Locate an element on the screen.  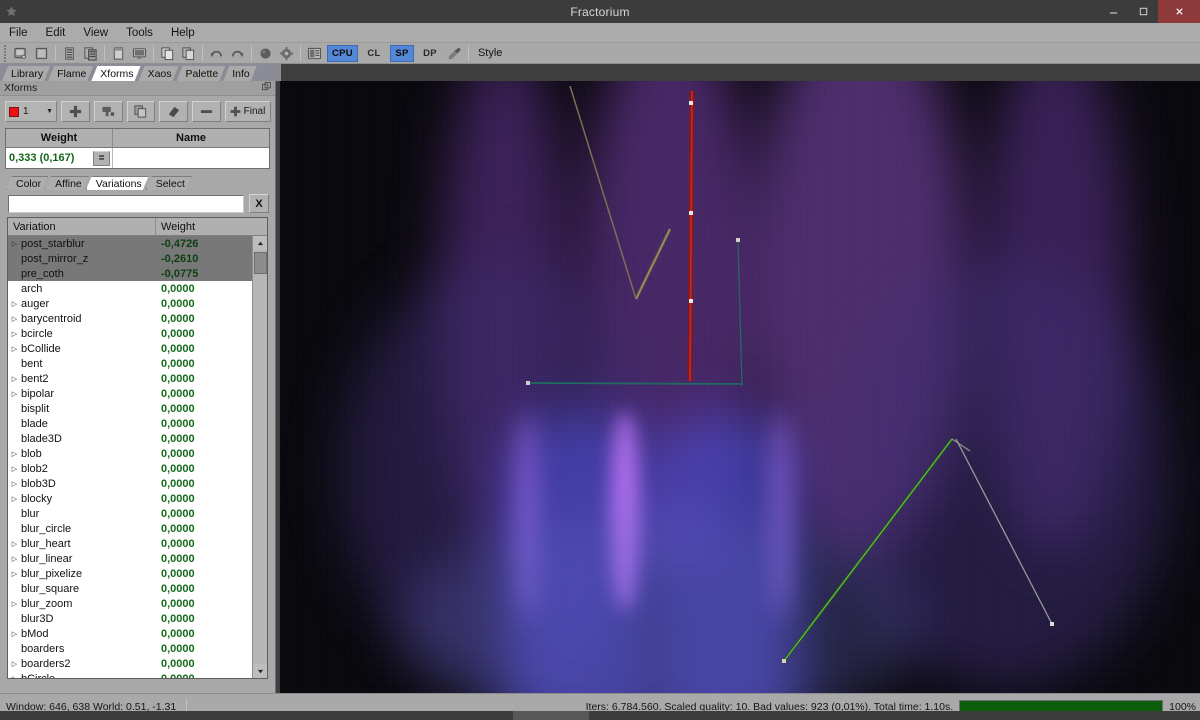
scrollbar-thumb is located at coordinates (260, 263).